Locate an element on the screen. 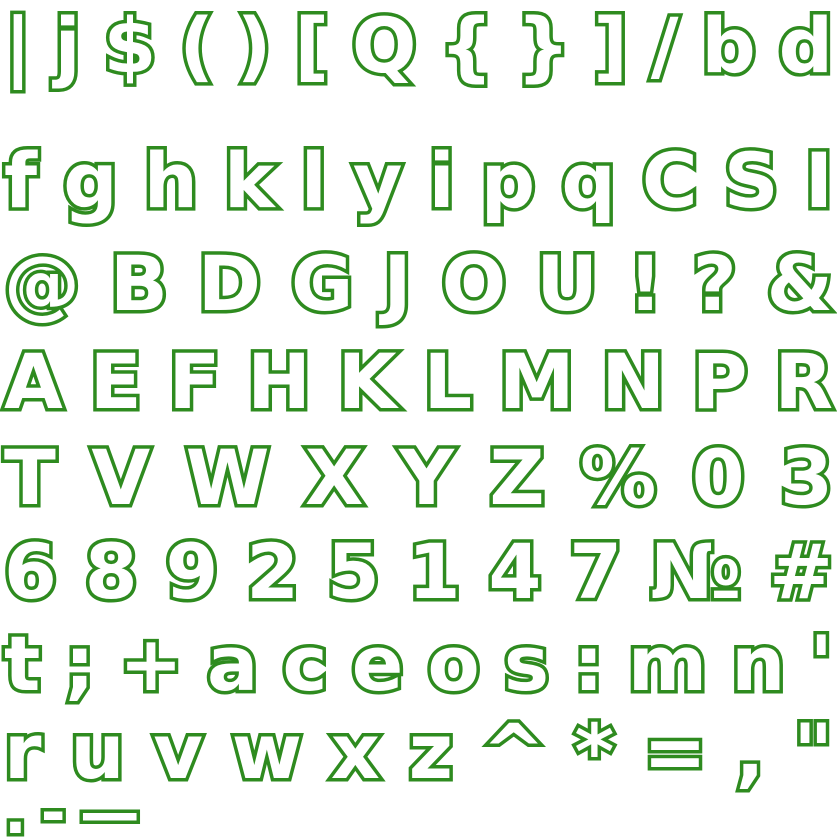  glyph: z is located at coordinates (430, 751).